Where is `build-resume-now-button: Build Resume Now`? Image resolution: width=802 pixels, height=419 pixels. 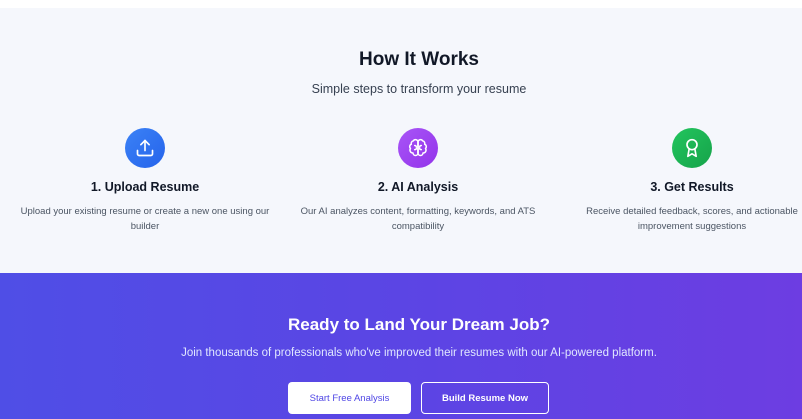
build-resume-now-button: Build Resume Now is located at coordinates (485, 398).